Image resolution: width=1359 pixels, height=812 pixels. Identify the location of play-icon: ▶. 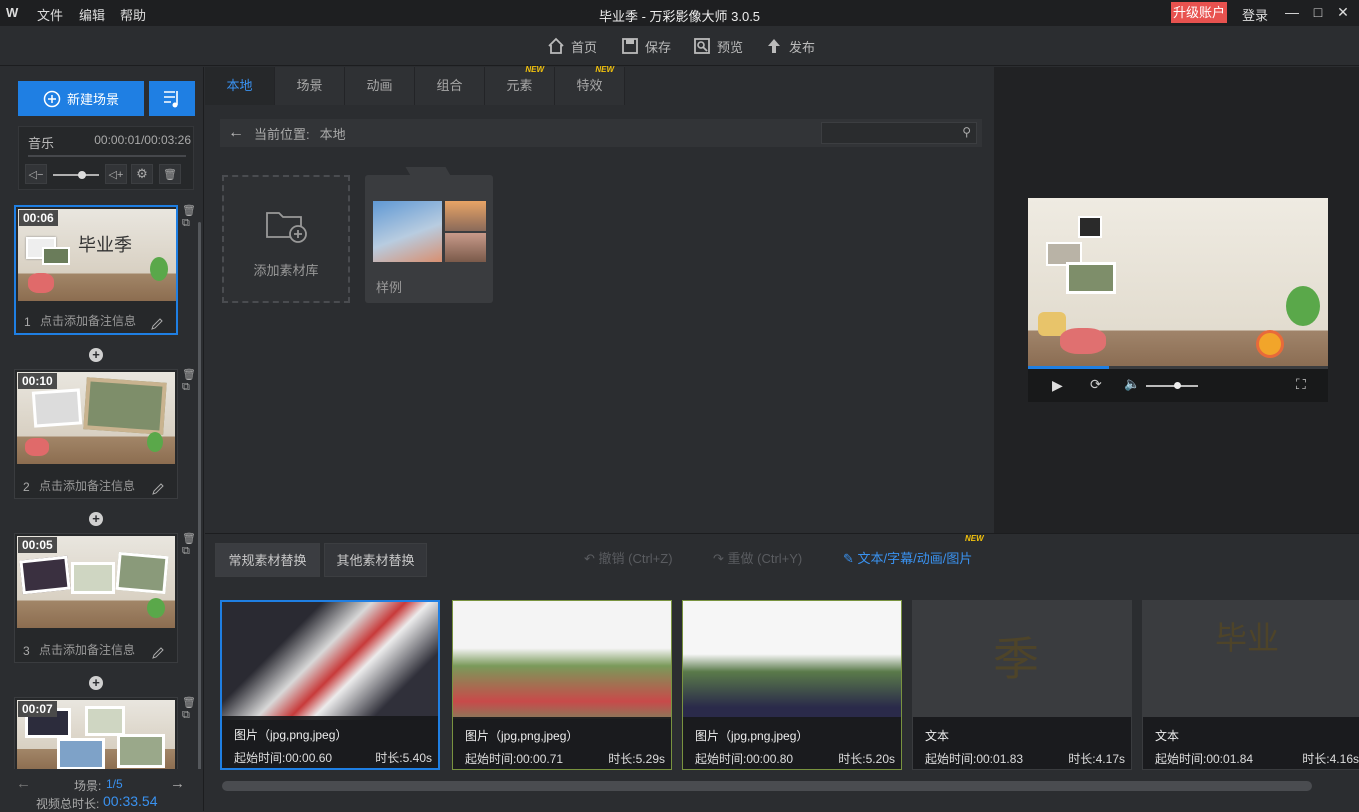
(1057, 385).